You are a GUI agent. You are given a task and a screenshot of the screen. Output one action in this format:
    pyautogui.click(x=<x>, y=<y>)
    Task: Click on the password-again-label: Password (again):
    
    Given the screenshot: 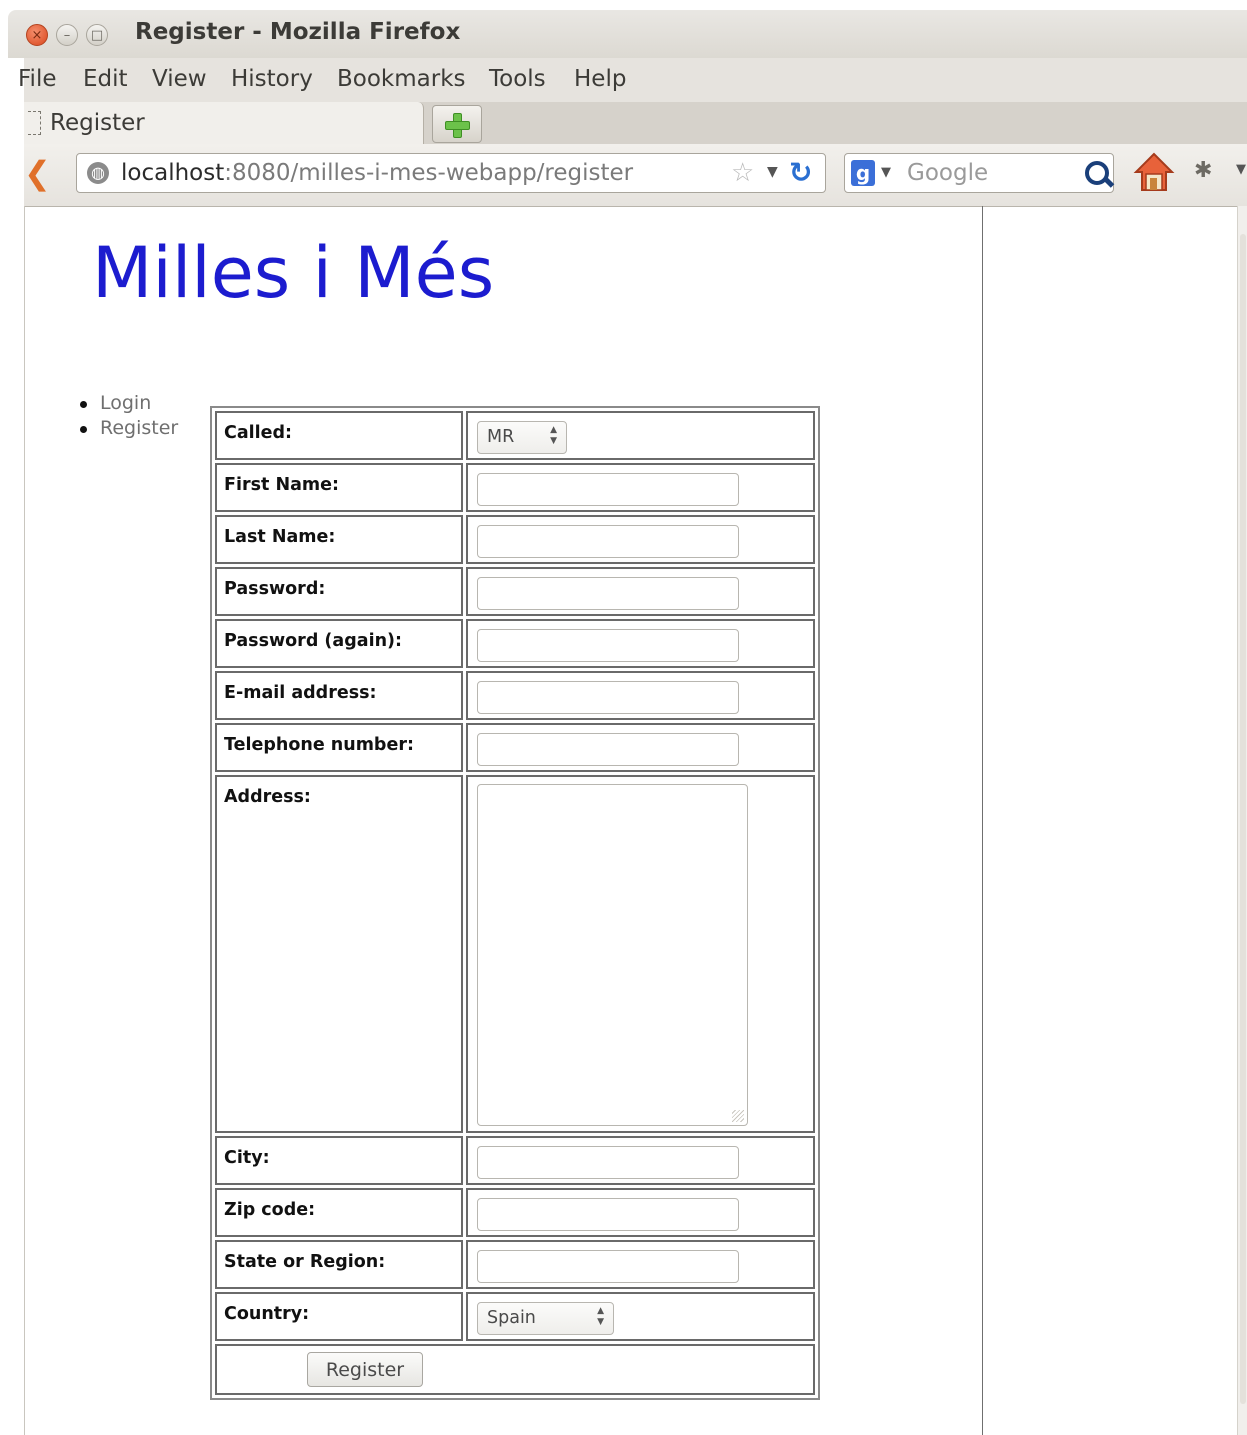 What is the action you would take?
    pyautogui.click(x=339, y=643)
    